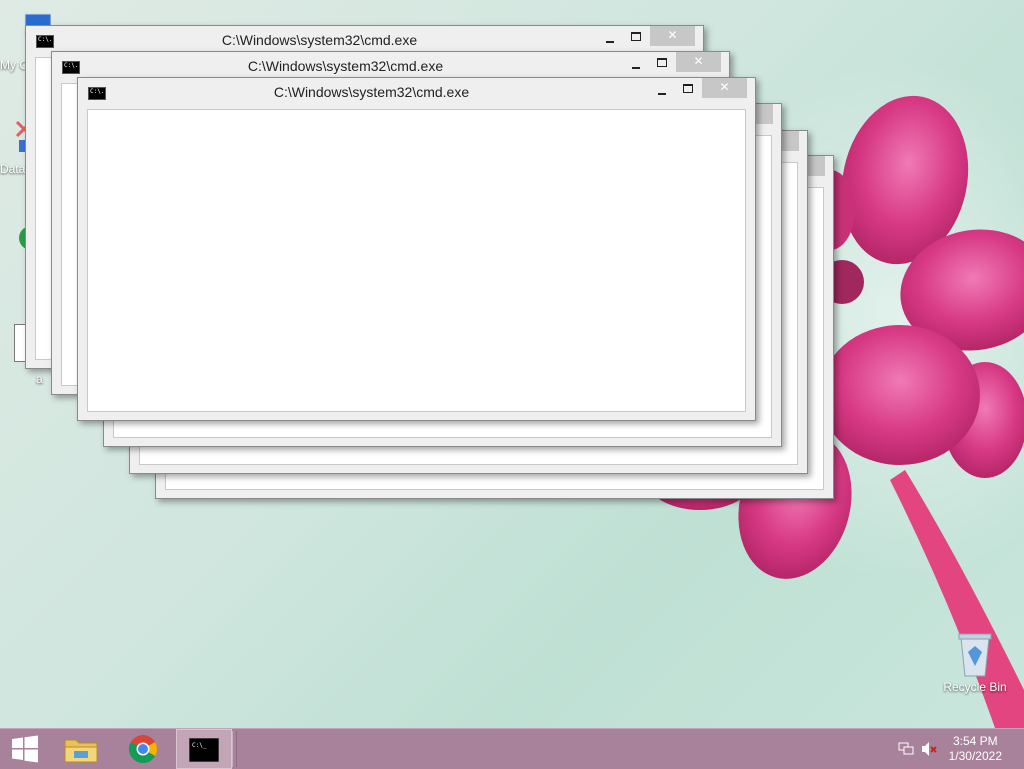  I want to click on file-explorer-icon, so click(81, 751).